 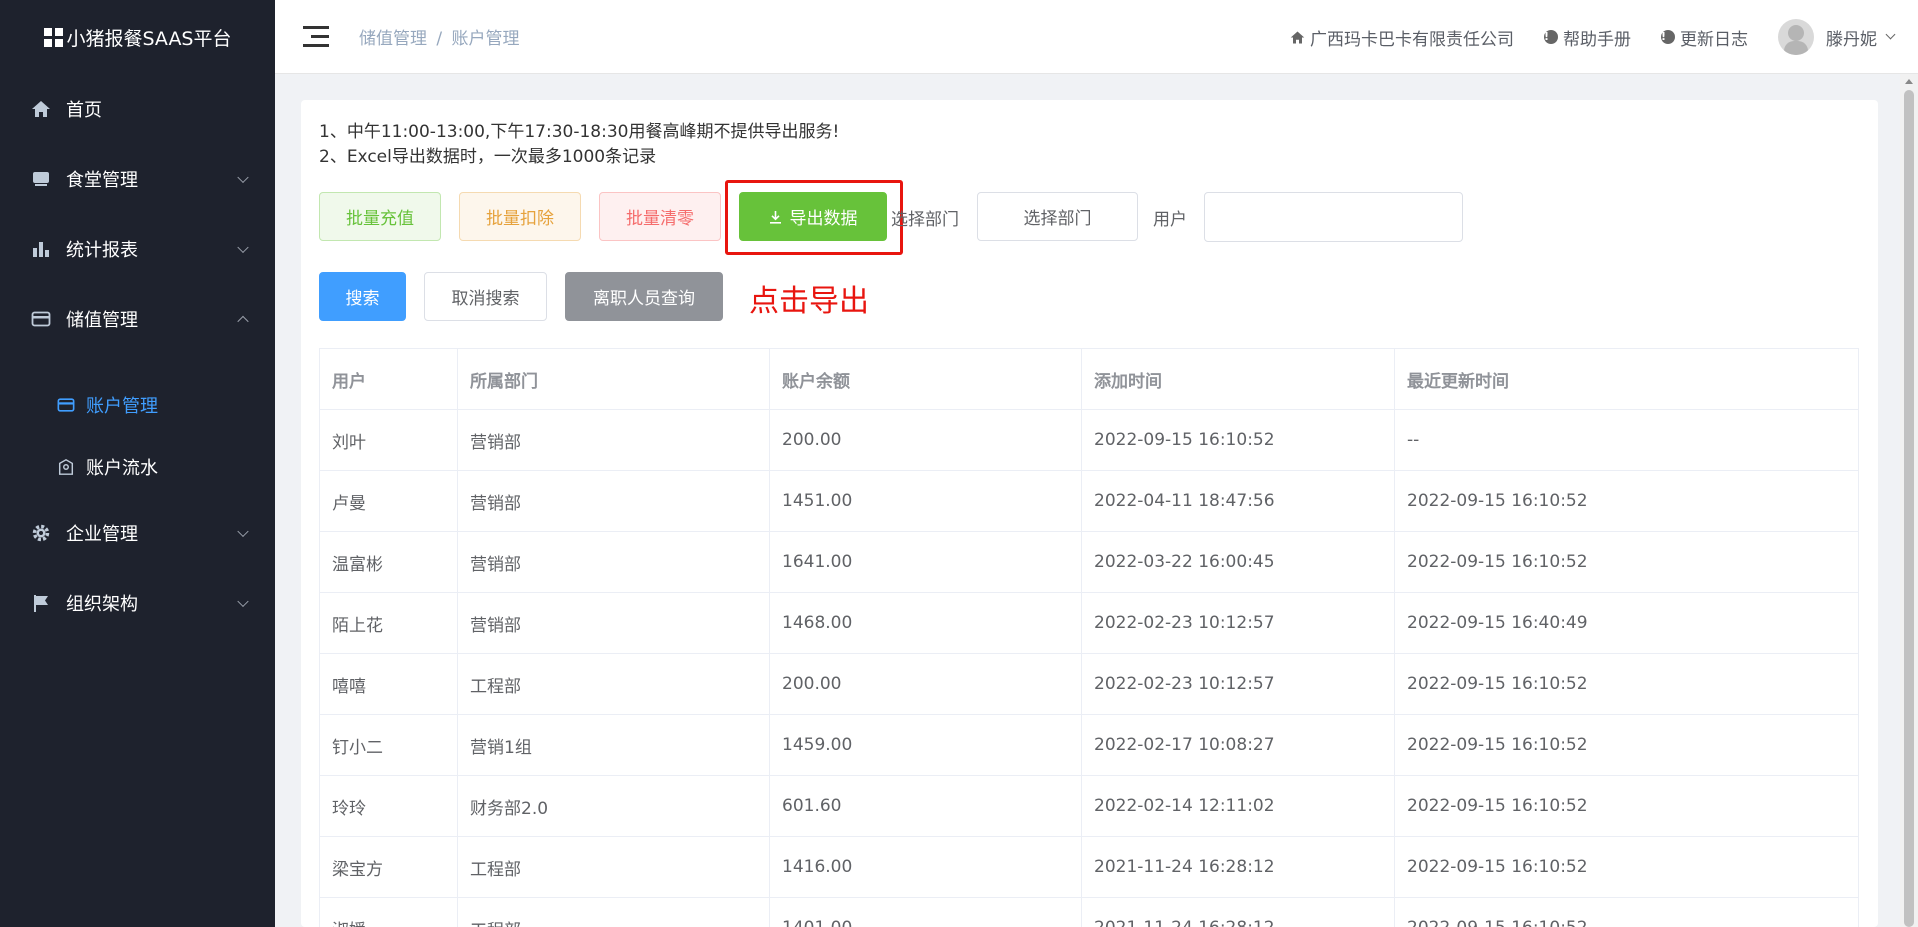 What do you see at coordinates (1238, 745) in the screenshot?
I see `cell-created: 2022-02-17 10:08:27` at bounding box center [1238, 745].